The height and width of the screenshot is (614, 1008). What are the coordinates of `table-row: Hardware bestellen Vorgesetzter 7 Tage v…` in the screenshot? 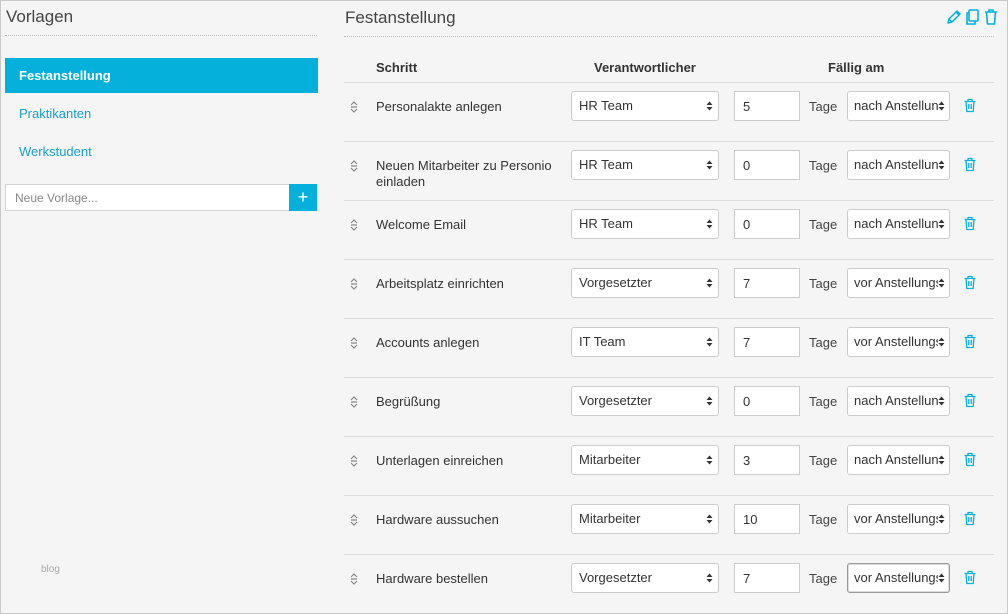 It's located at (669, 583).